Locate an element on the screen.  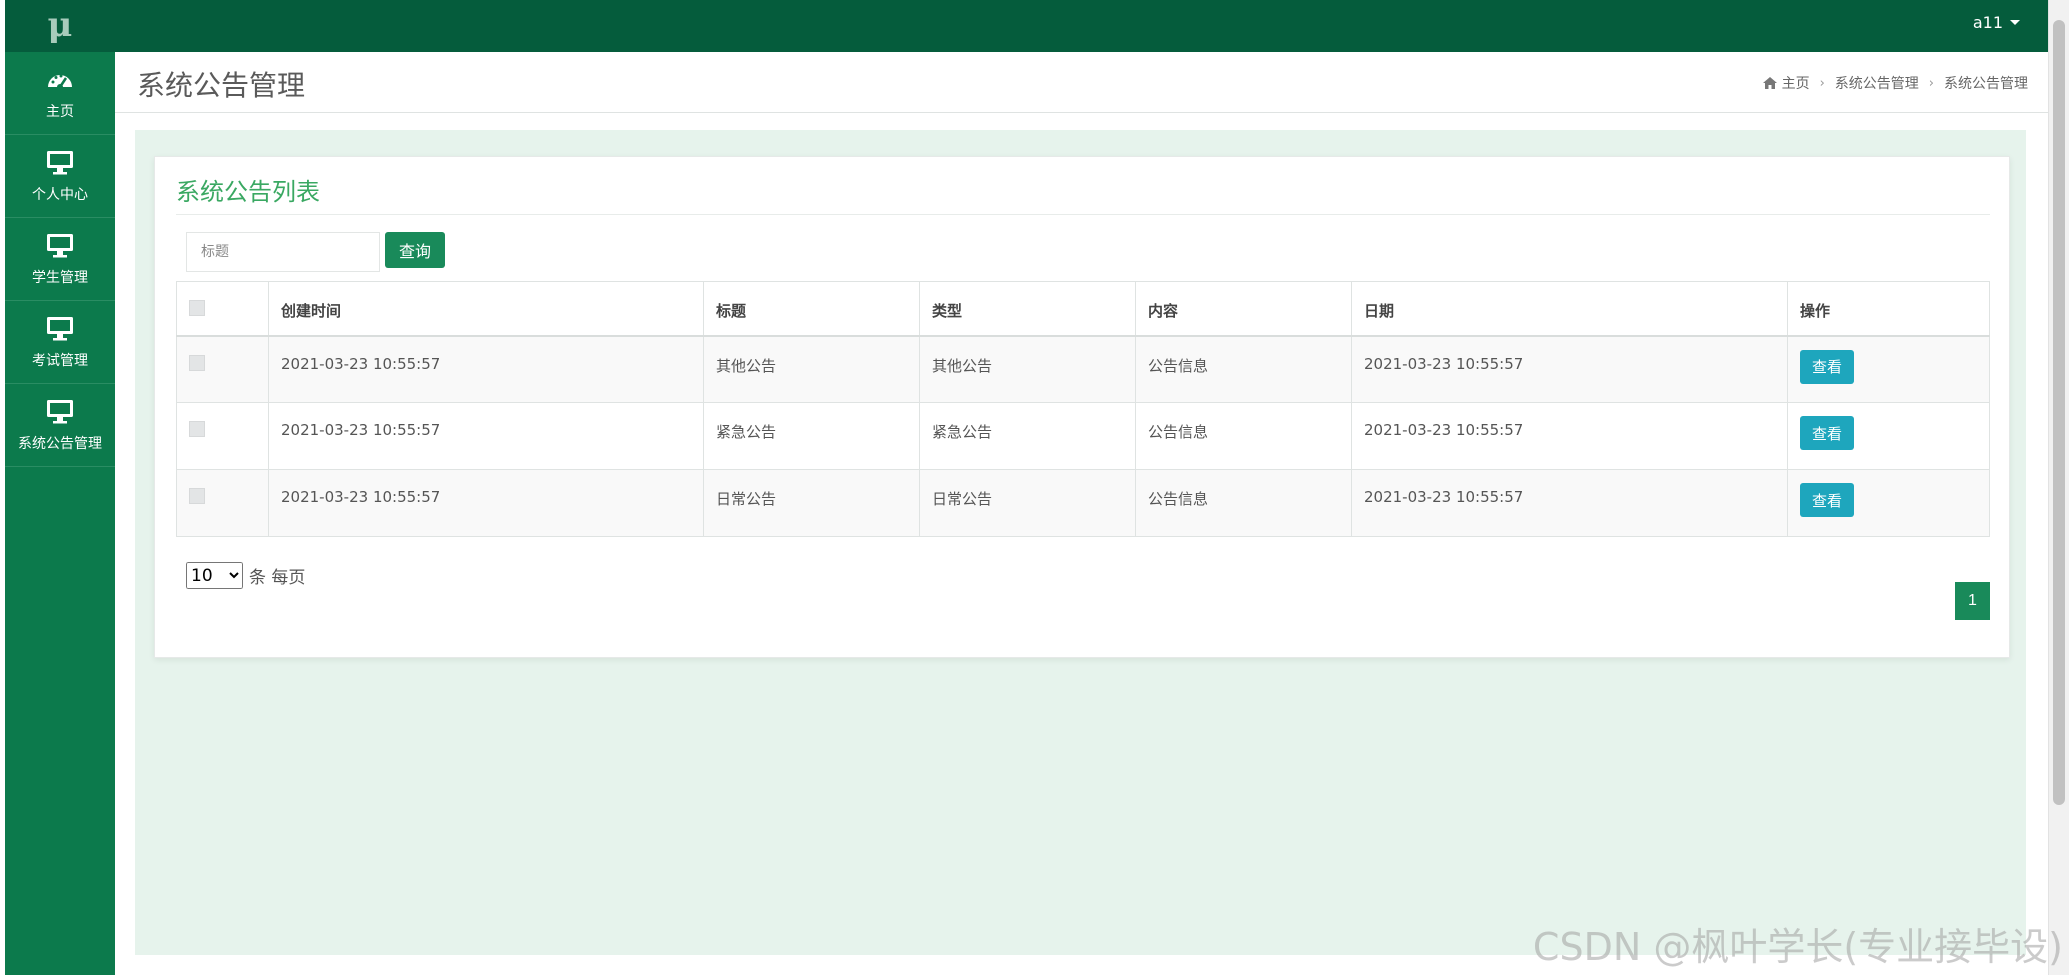
cell-type: 其他公告 is located at coordinates (1027, 369).